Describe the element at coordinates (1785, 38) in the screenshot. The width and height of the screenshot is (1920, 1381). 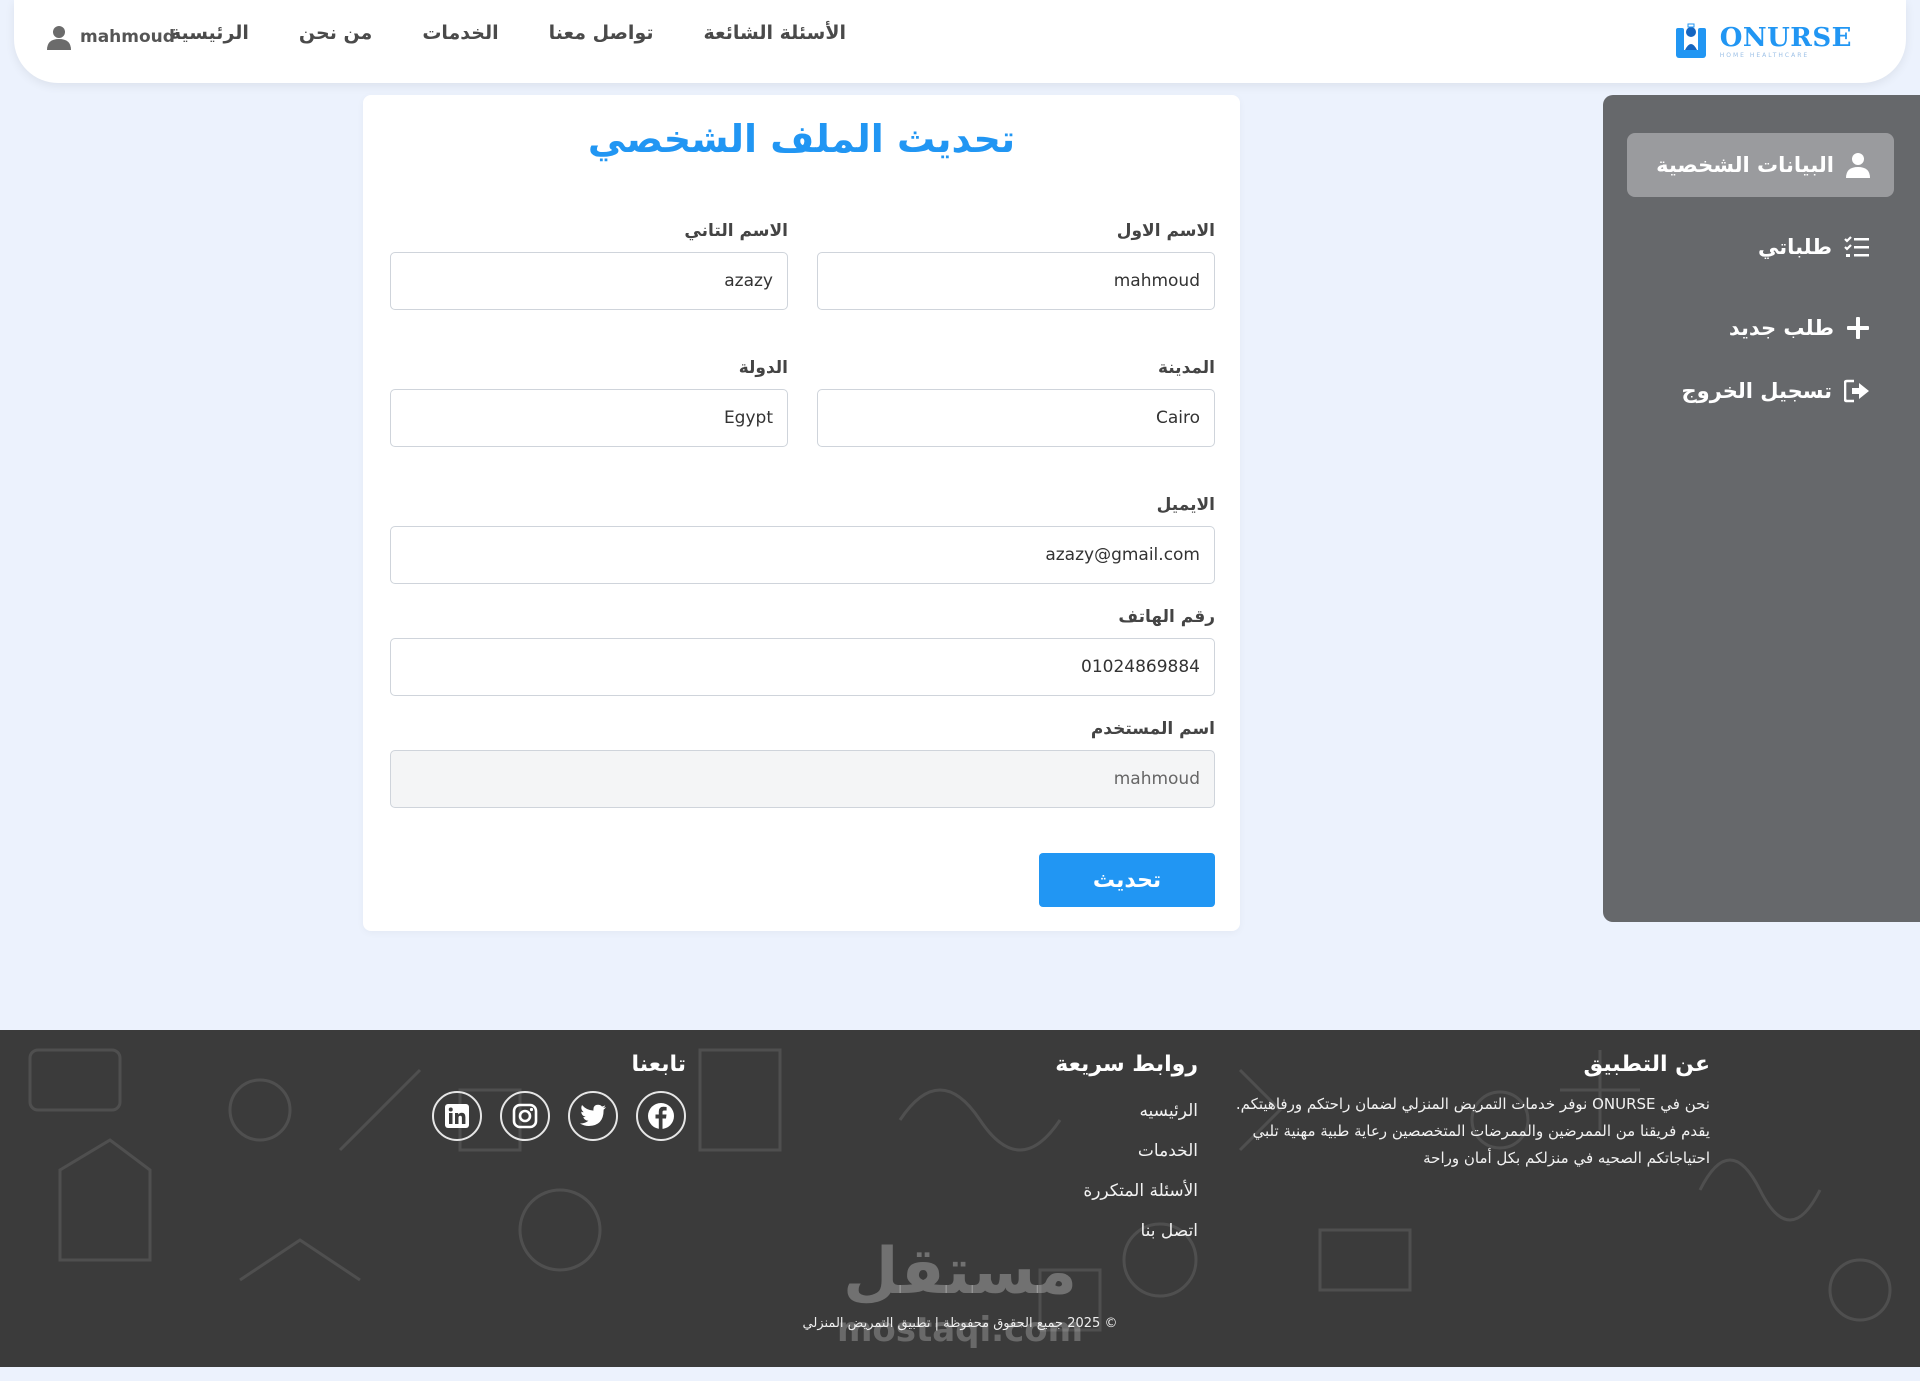
I see `logo-wordmark: ONURSE` at that location.